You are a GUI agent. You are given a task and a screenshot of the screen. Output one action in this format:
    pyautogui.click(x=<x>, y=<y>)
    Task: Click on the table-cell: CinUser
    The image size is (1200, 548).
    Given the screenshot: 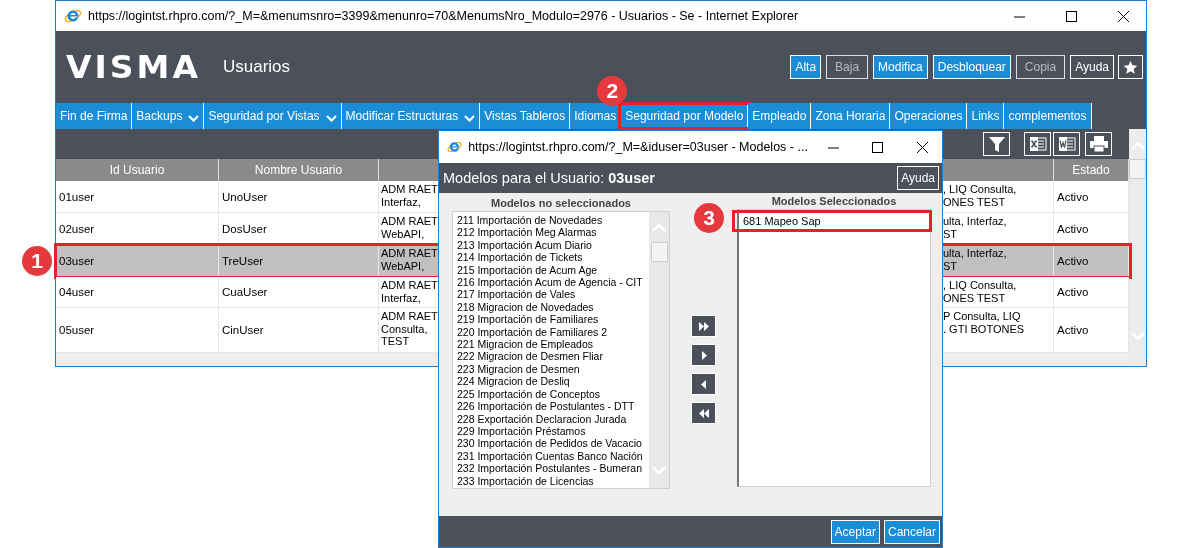 What is the action you would take?
    pyautogui.click(x=299, y=330)
    